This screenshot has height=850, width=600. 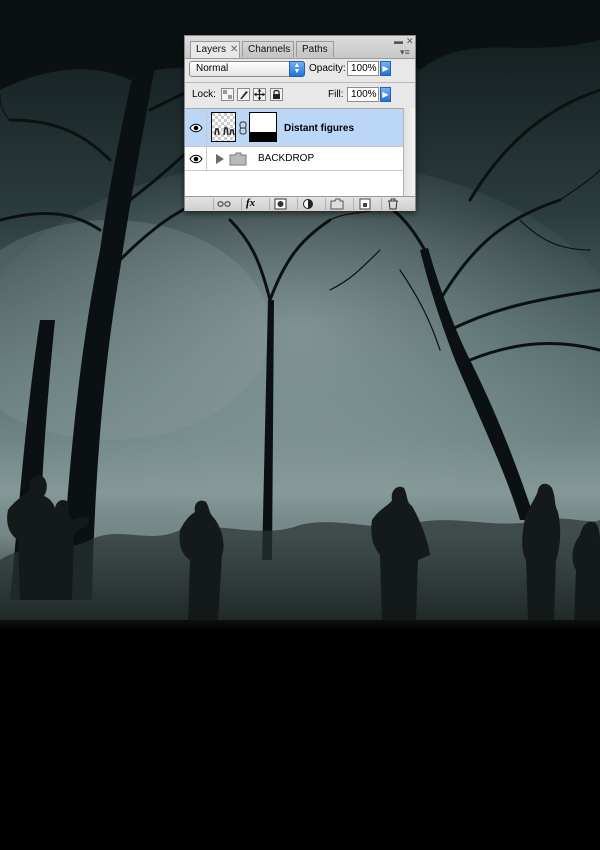 I want to click on tab-paths-label: Paths, so click(x=315, y=49).